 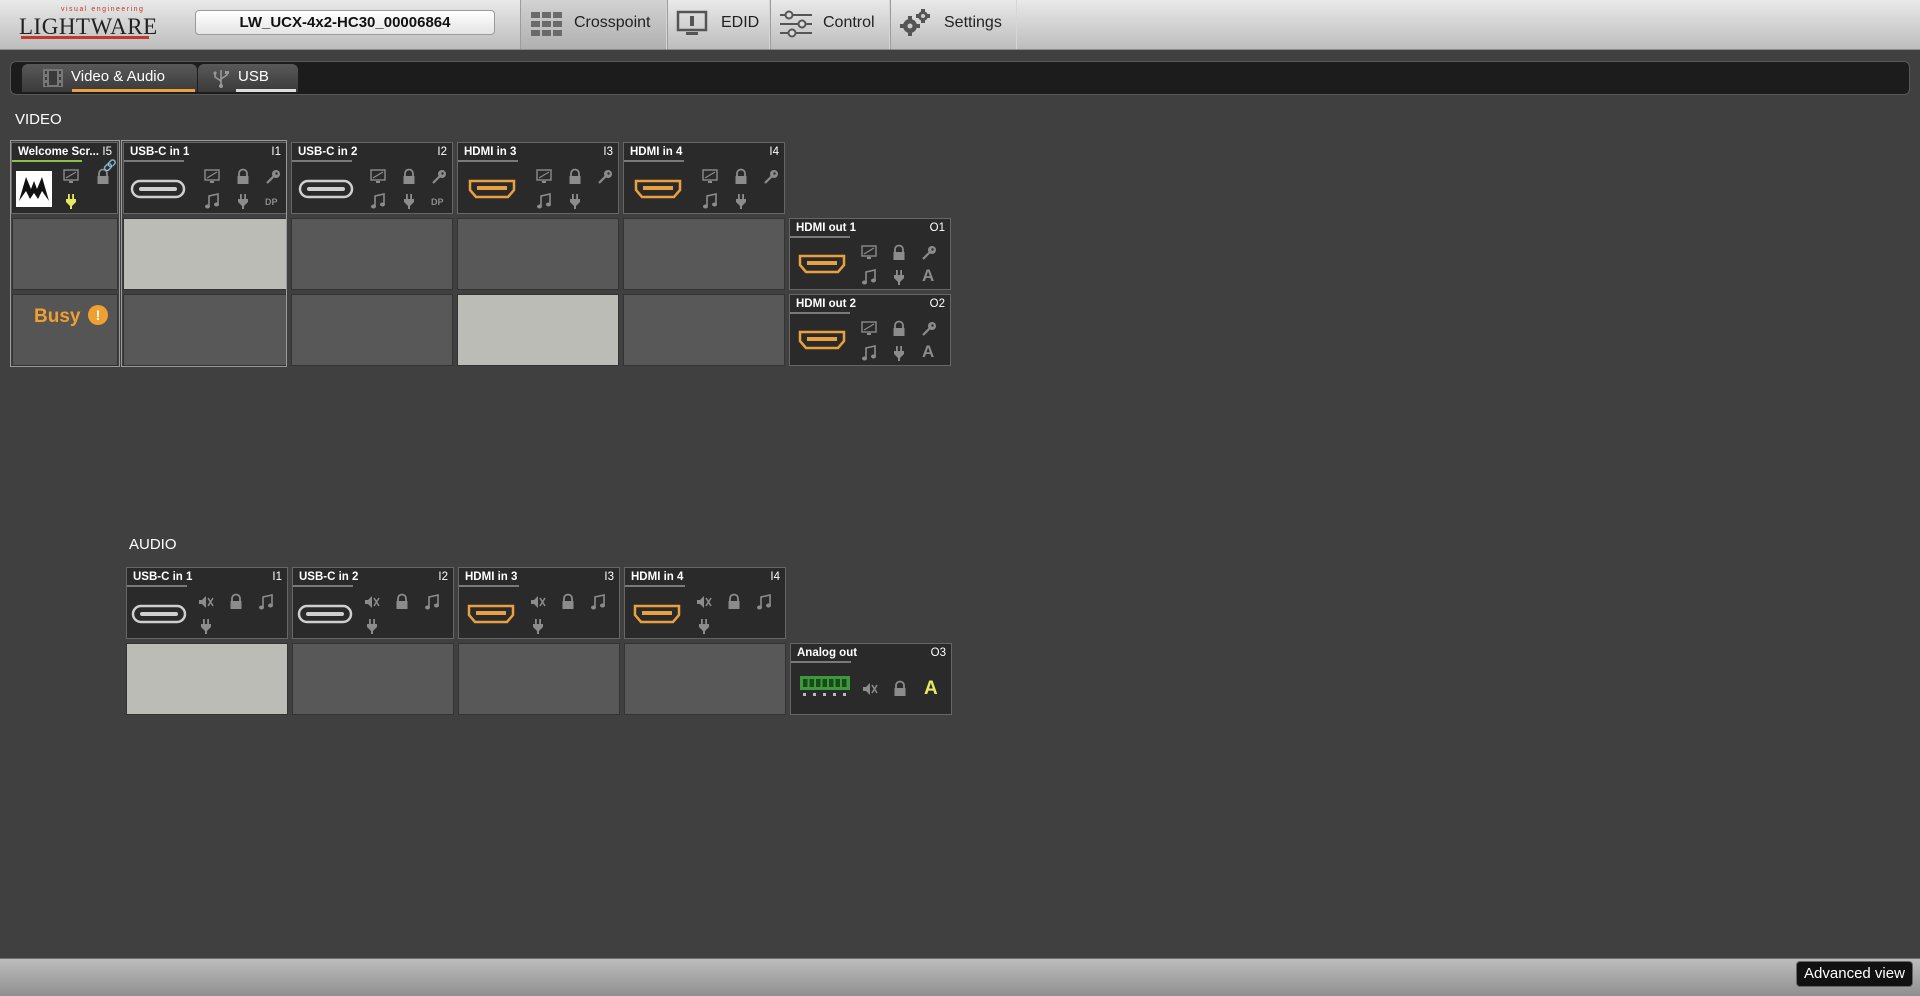 What do you see at coordinates (830, 24) in the screenshot?
I see `nav-tab-control: Control` at bounding box center [830, 24].